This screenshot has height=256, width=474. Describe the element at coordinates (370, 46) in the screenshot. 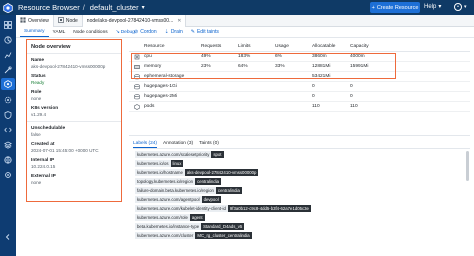

I see `column-header: Capacity` at that location.